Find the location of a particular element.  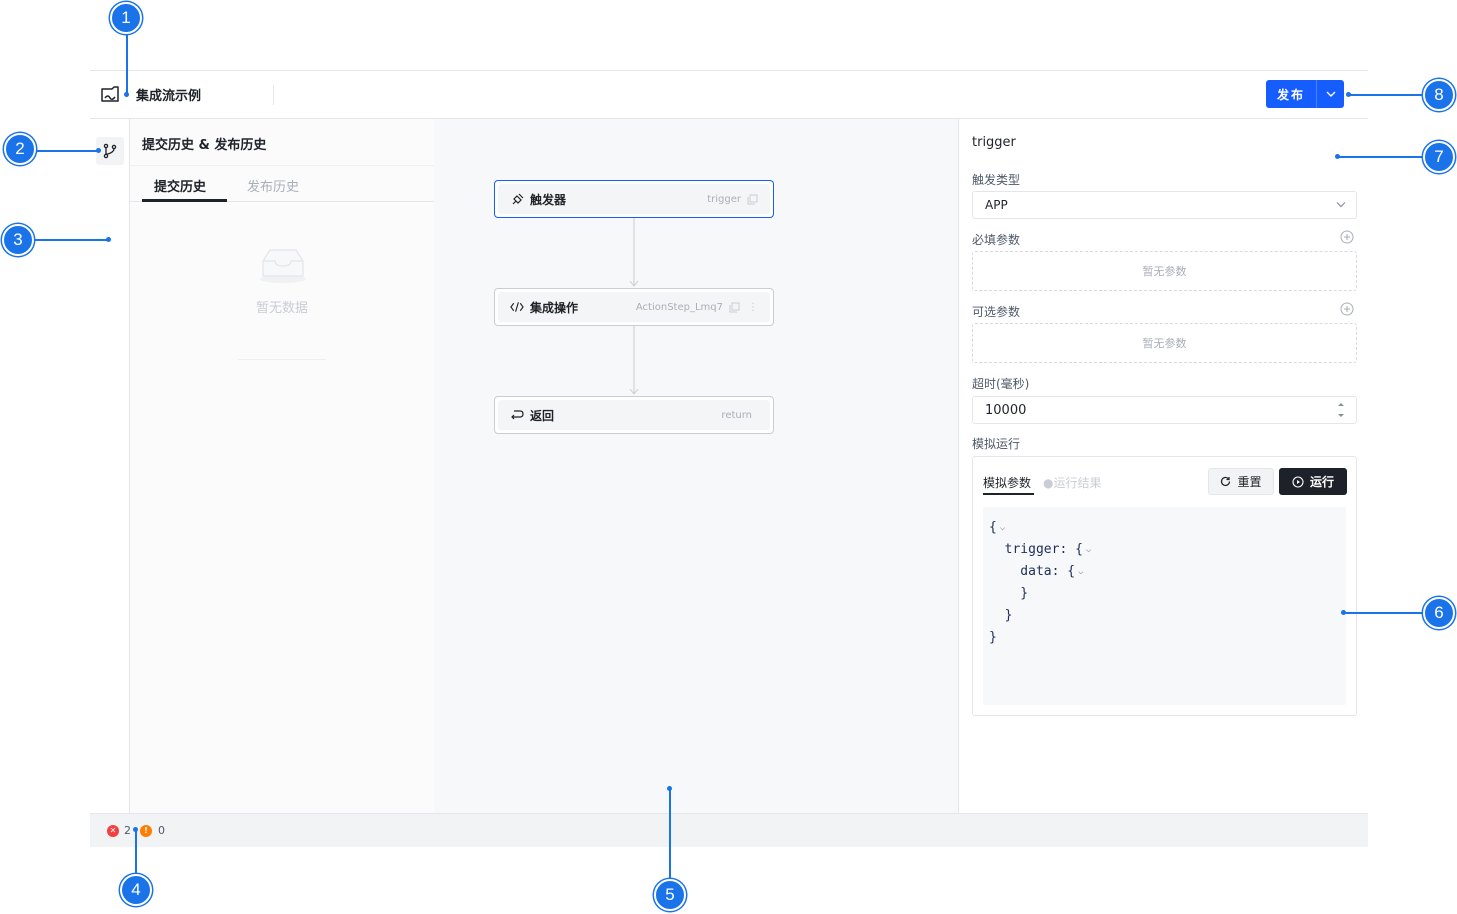

error-count: 2 is located at coordinates (127, 830).